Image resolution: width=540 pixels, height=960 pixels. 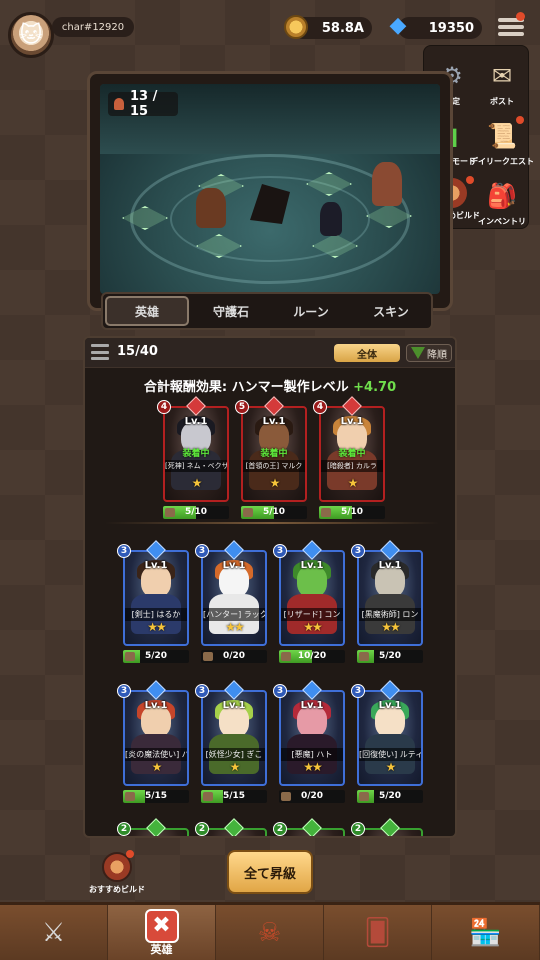 I want to click on sort-label: 降順, so click(x=437, y=355).